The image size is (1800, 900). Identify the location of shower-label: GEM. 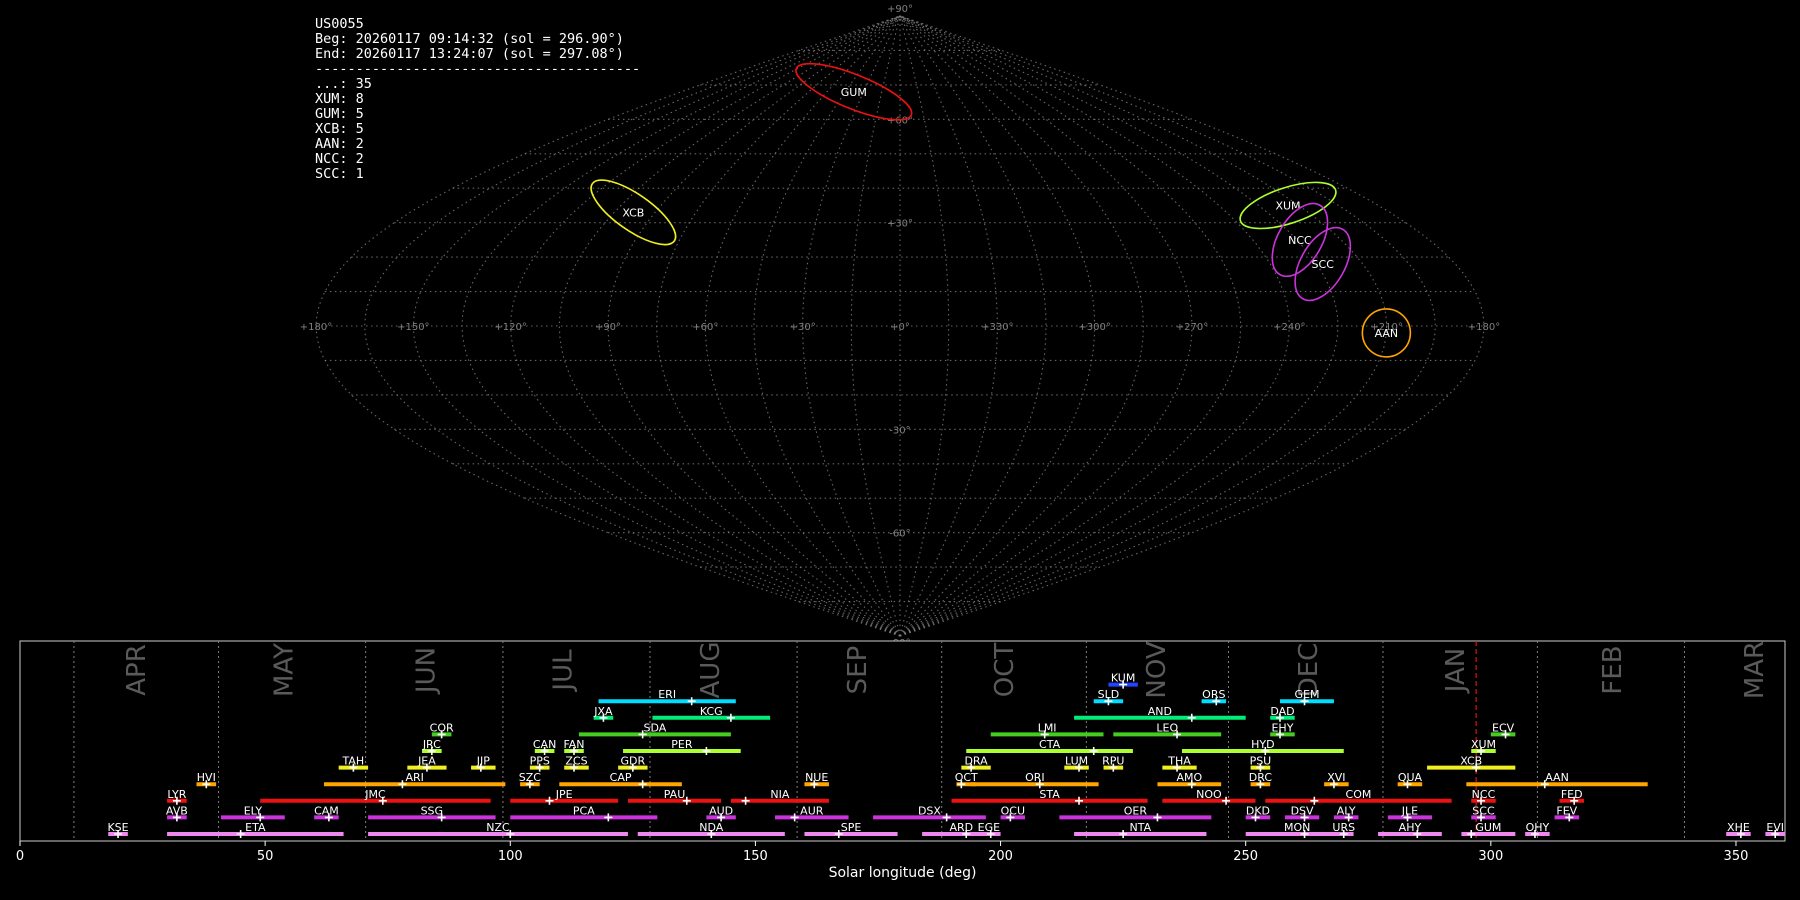
(1306, 694).